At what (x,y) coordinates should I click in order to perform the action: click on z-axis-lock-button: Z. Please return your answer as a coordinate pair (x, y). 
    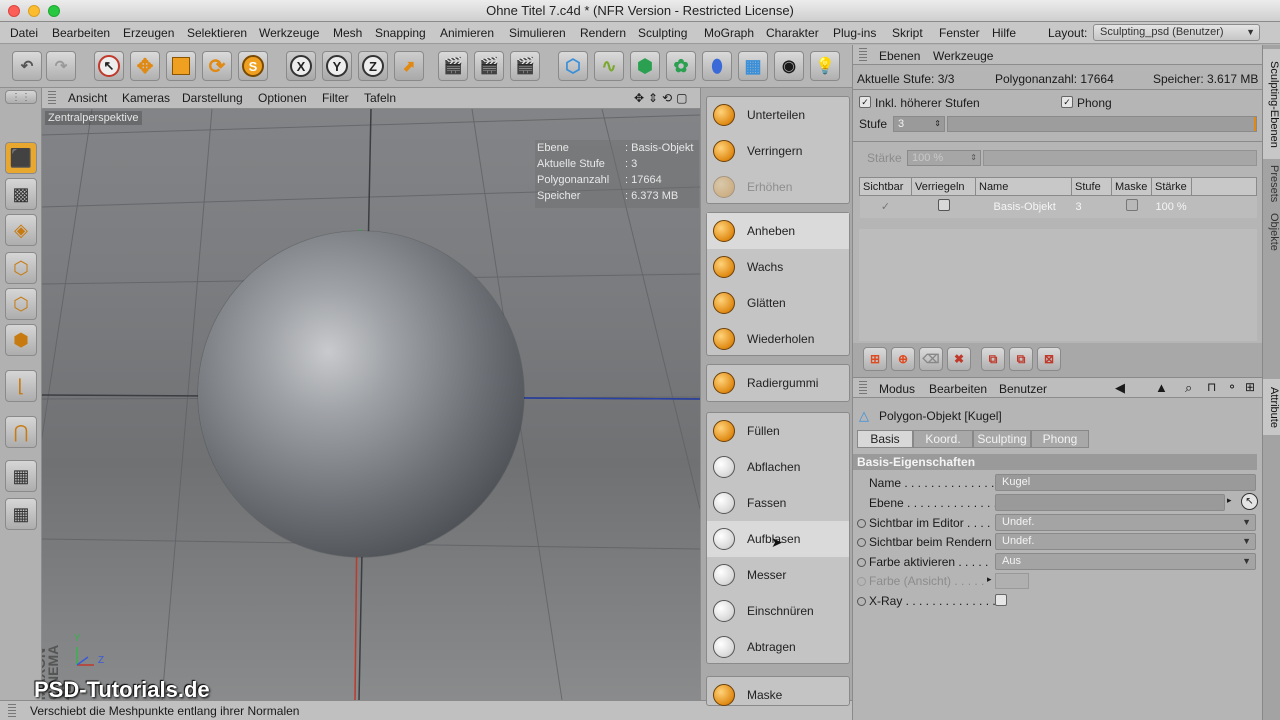
    Looking at the image, I should click on (373, 66).